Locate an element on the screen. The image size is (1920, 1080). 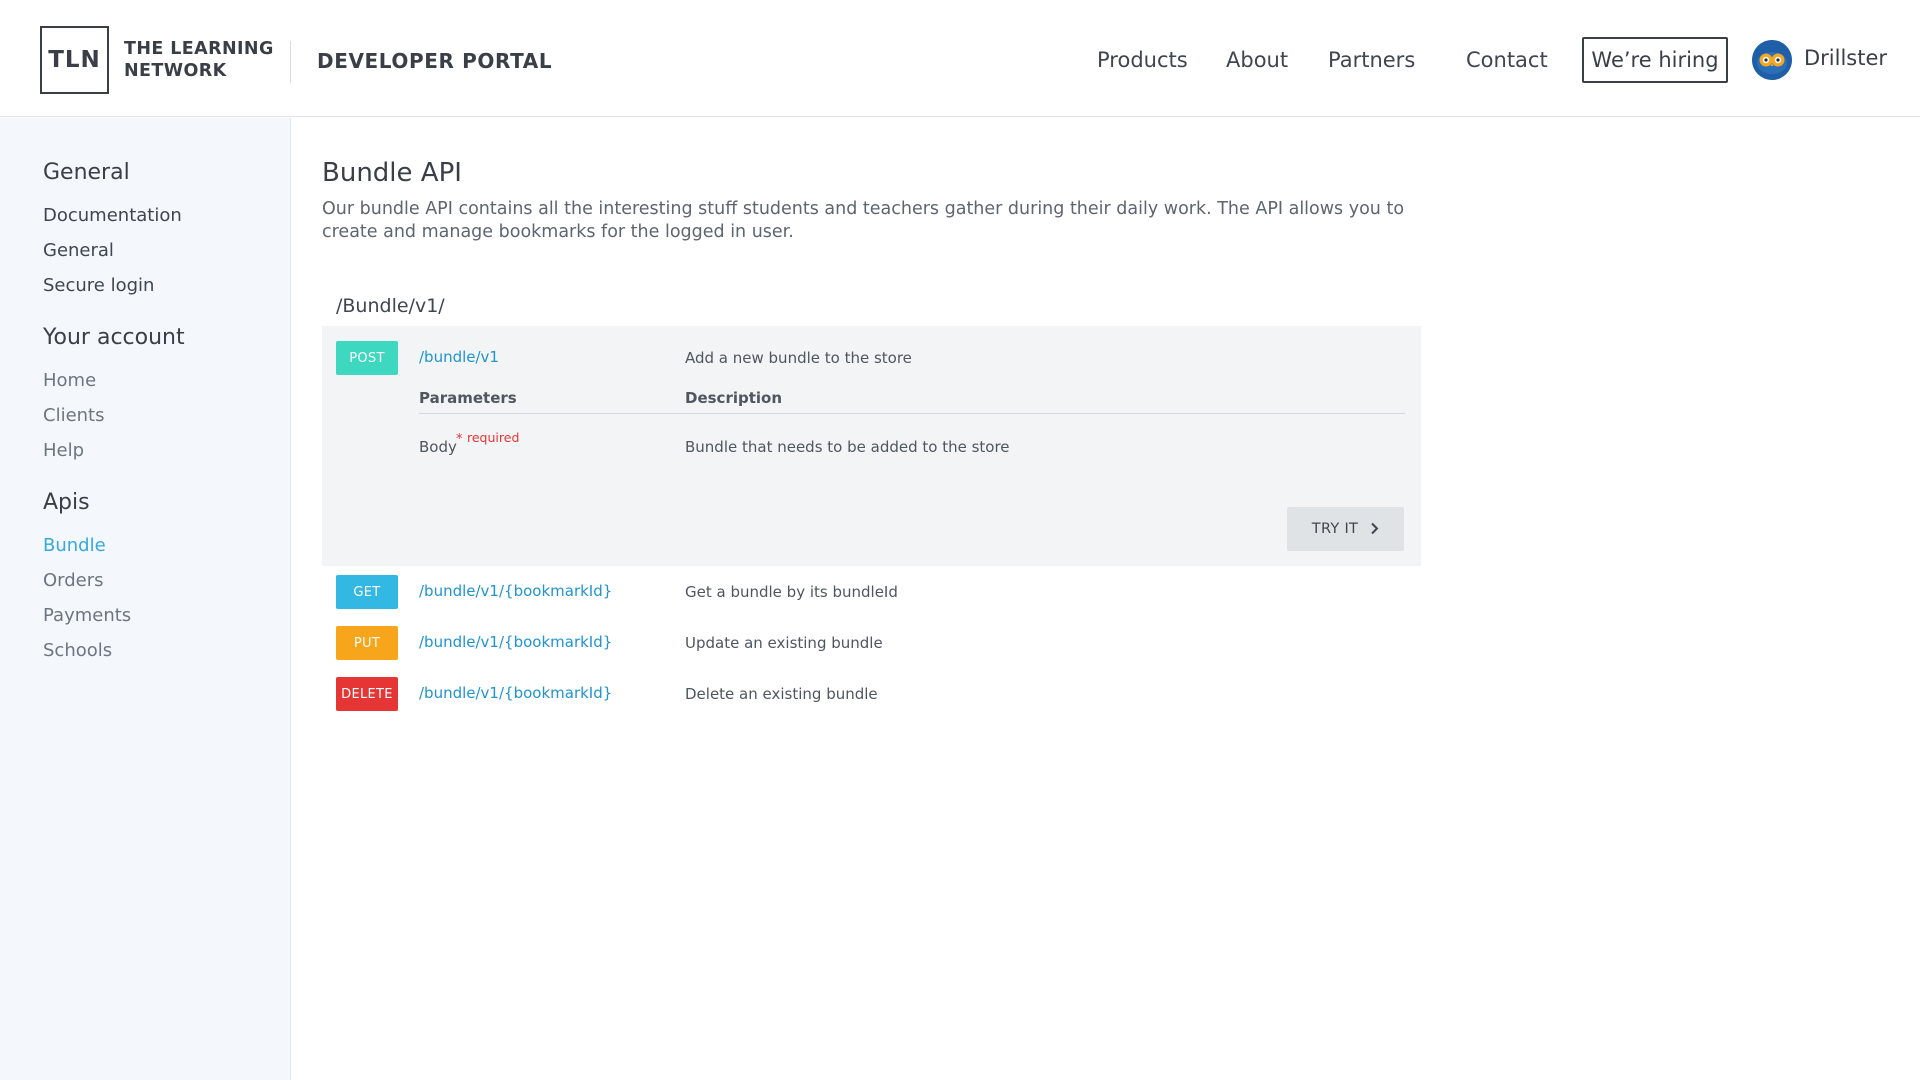
post-endpoint-path: /bundle/v1 is located at coordinates (459, 357).